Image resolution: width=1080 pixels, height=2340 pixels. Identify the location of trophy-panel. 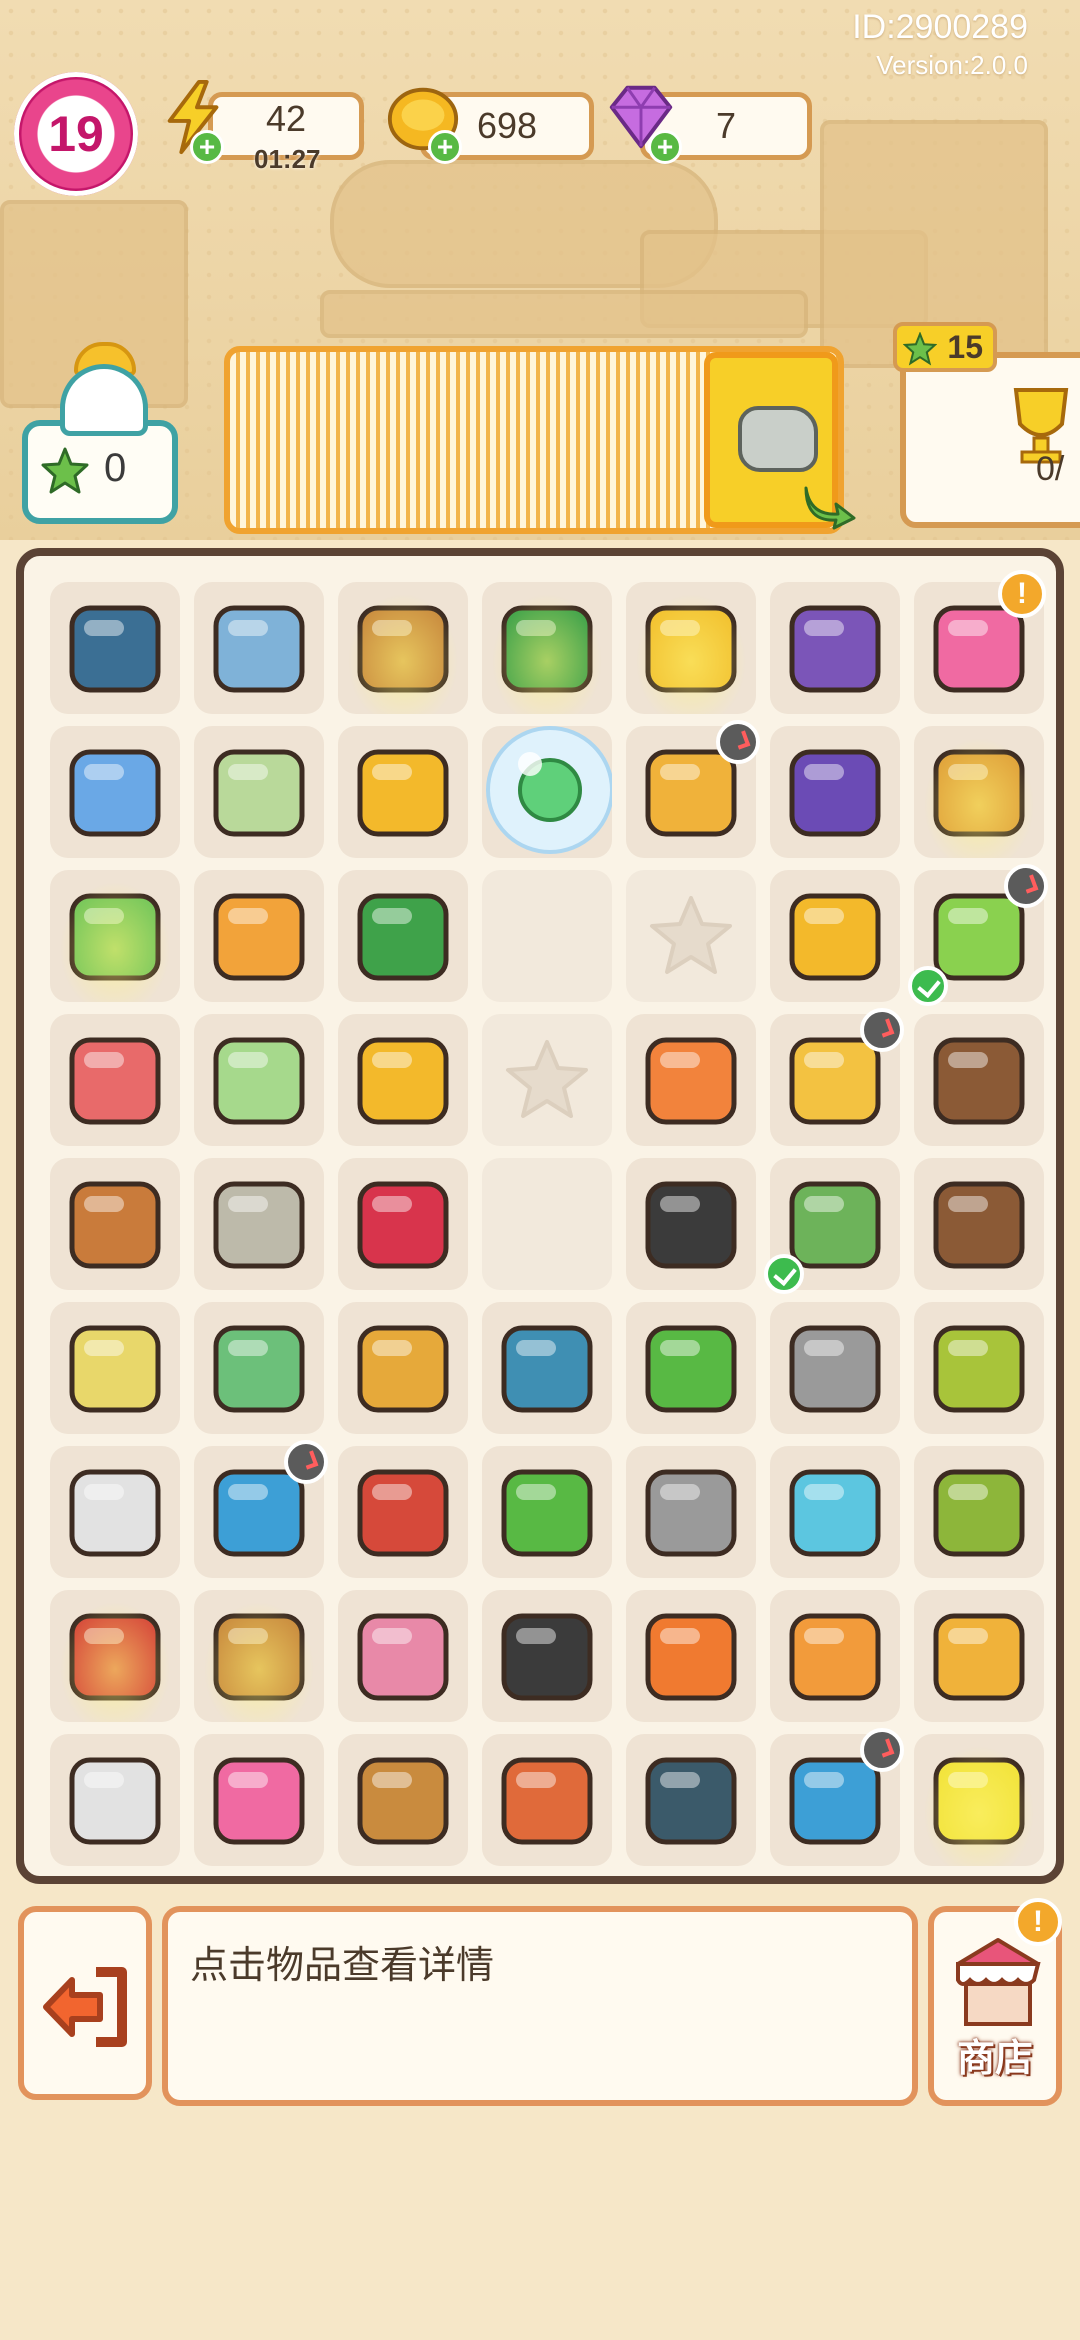
(990, 440).